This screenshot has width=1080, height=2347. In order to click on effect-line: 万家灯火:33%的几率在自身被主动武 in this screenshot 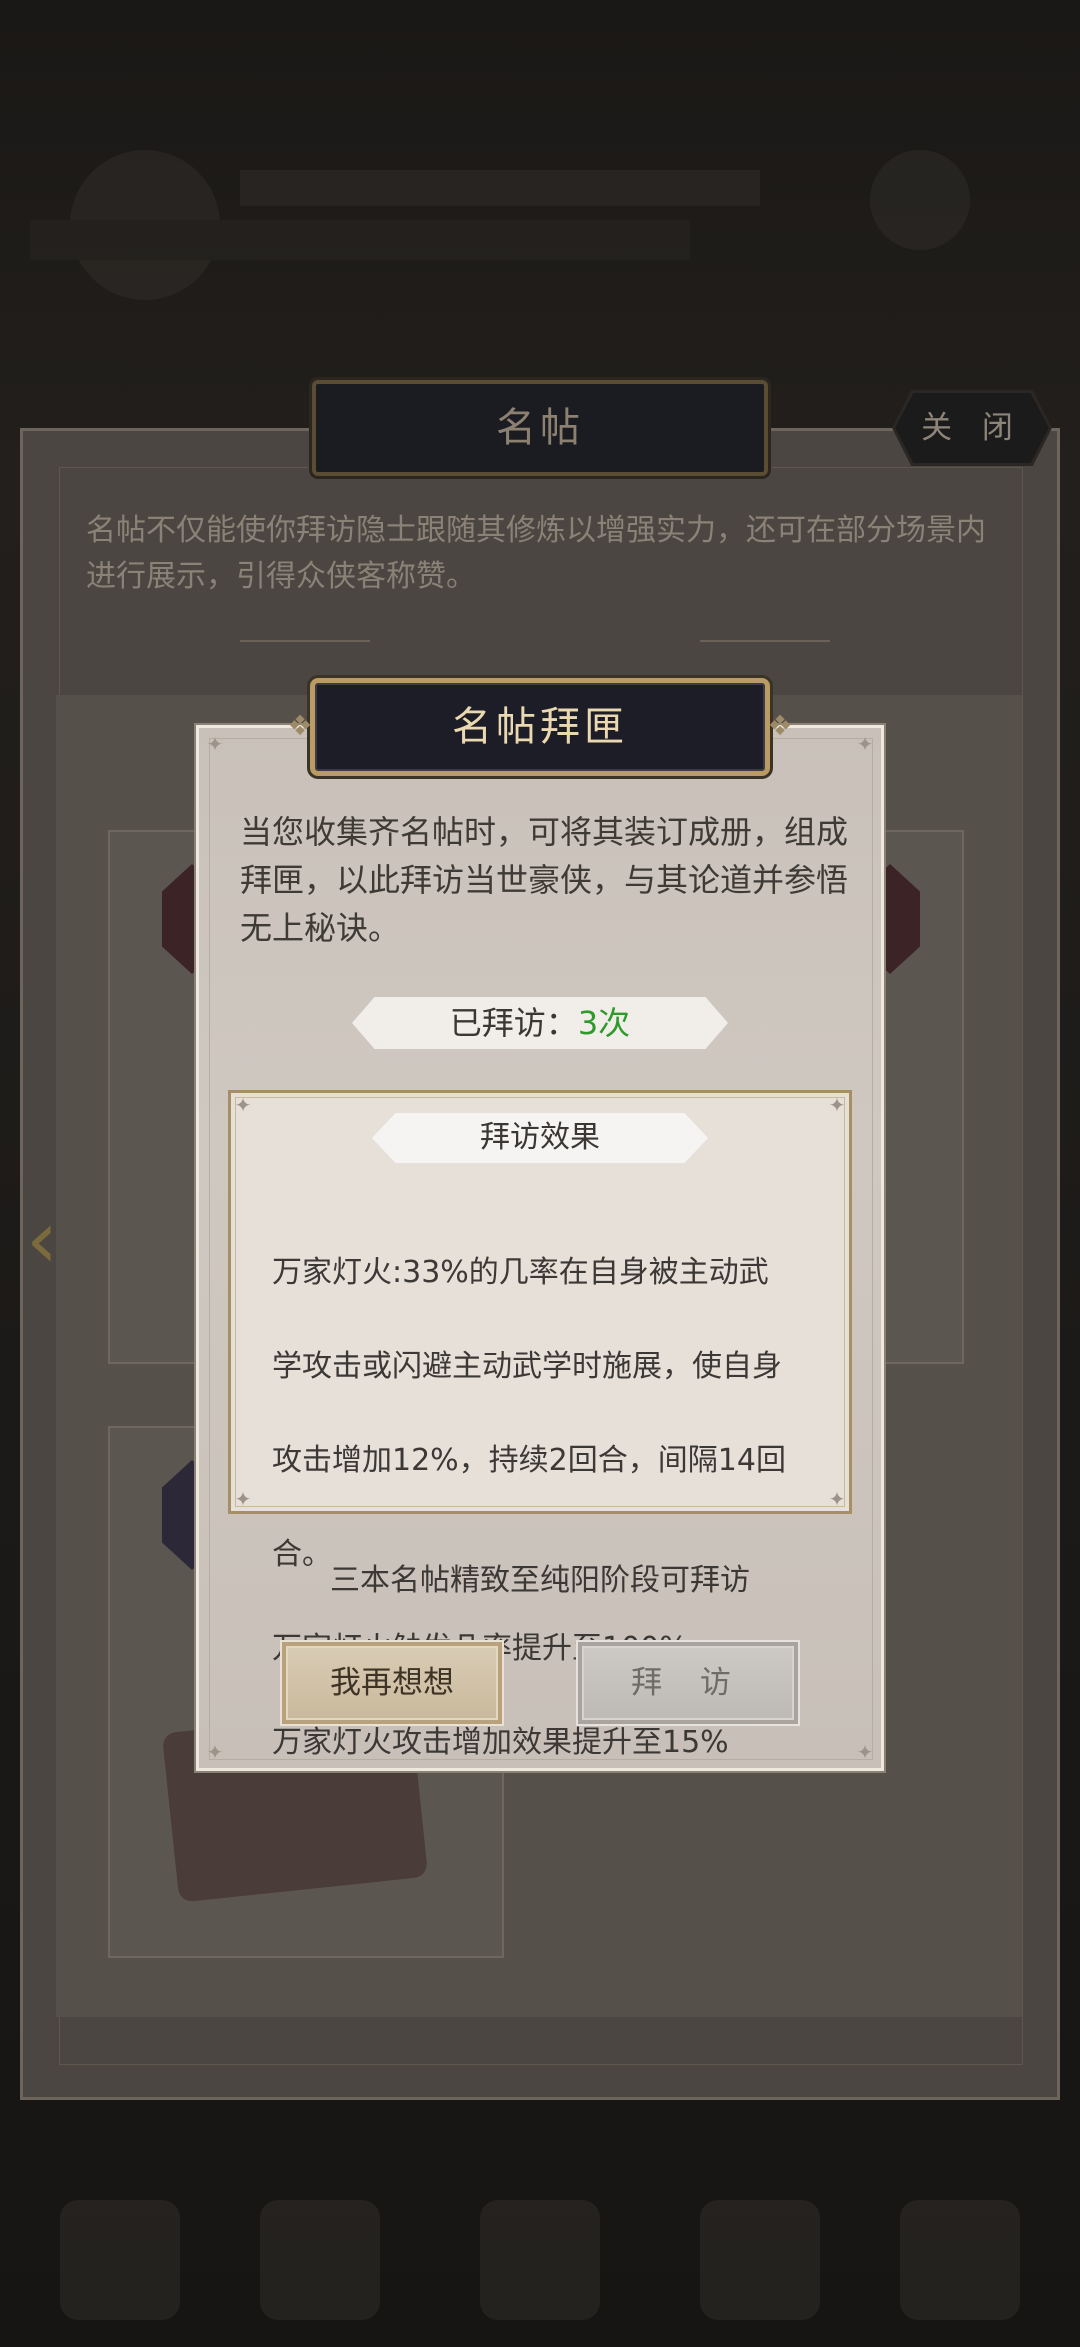, I will do `click(520, 1272)`.